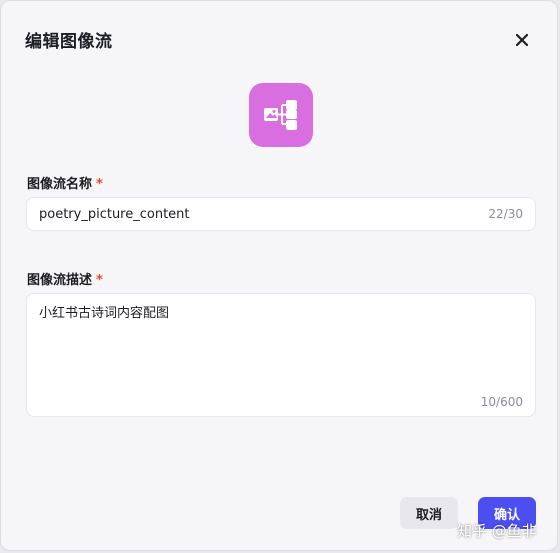 The height and width of the screenshot is (553, 560). Describe the element at coordinates (505, 214) in the screenshot. I see `name-char-counter: 22/30` at that location.